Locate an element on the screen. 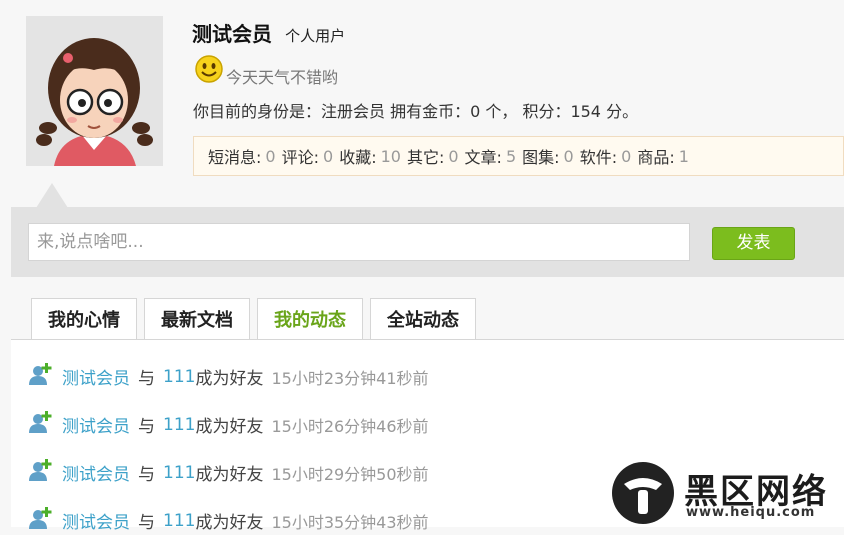 This screenshot has width=844, height=535. stat-albums-label: 图集: is located at coordinates (540, 156).